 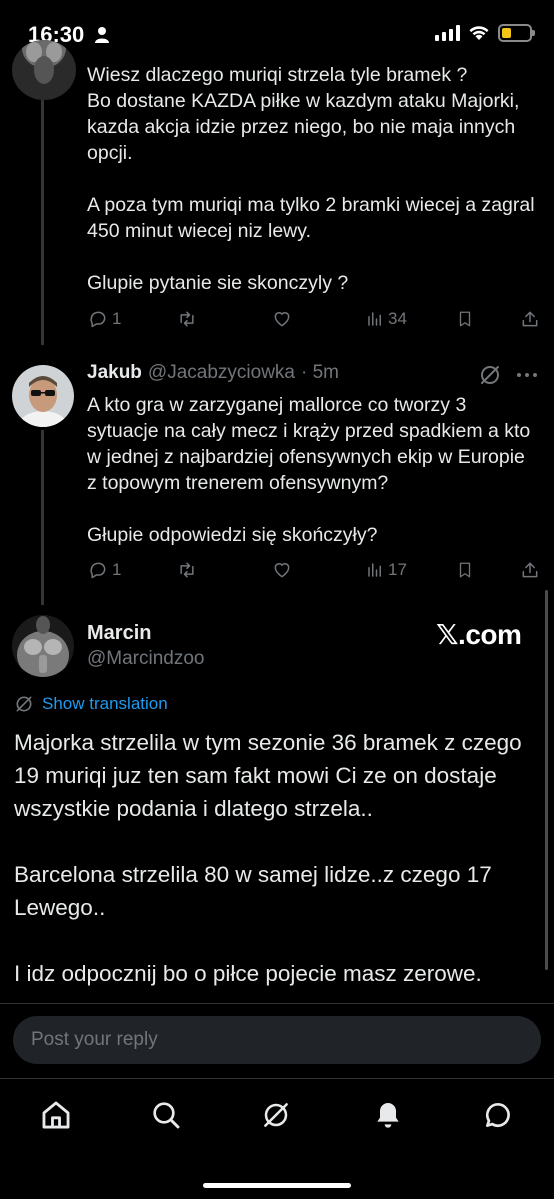 What do you see at coordinates (221, 373) in the screenshot?
I see `author-handle: @Jacabzyciowka` at bounding box center [221, 373].